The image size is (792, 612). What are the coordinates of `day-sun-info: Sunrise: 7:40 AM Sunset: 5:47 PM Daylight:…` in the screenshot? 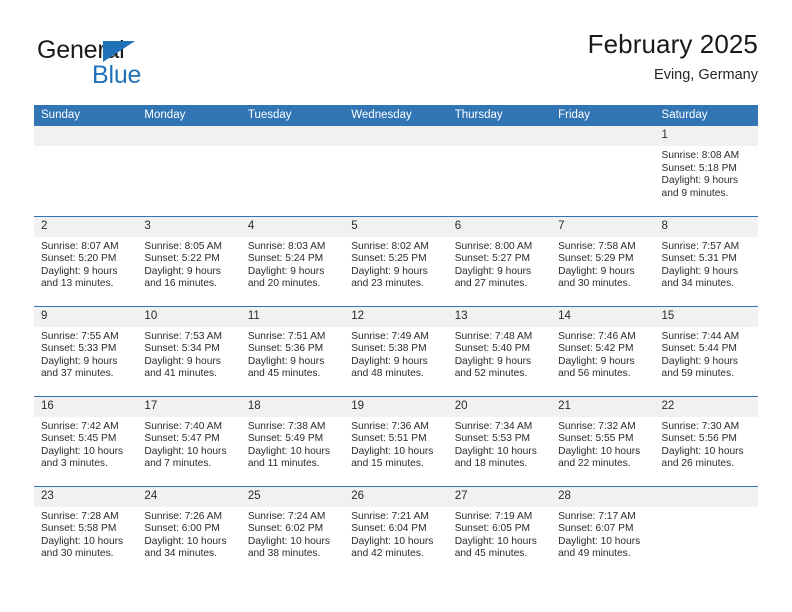 It's located at (188, 444).